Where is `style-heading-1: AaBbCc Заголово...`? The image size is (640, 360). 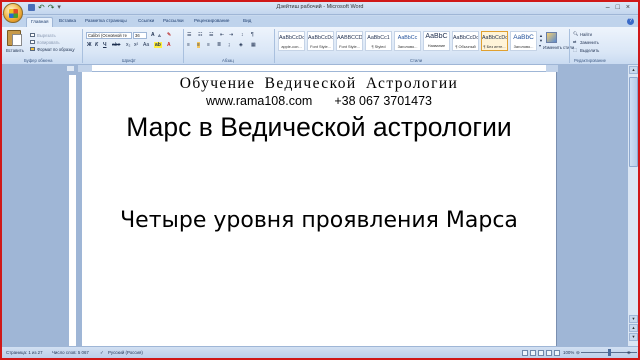
style-heading-1: AaBbCc Заголово... is located at coordinates (407, 41).